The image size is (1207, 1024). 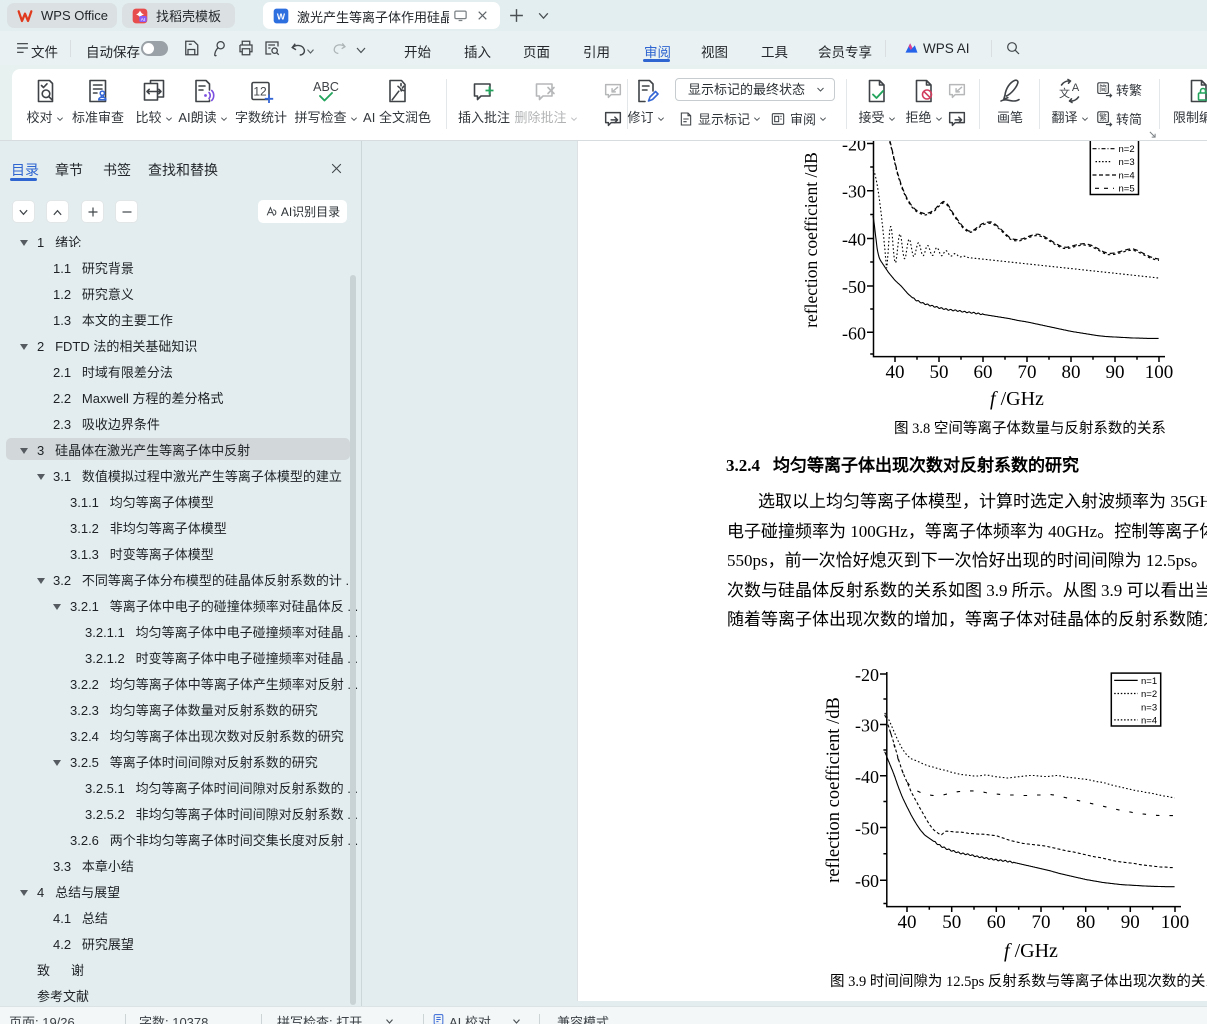 What do you see at coordinates (1127, 189) in the screenshot?
I see `svg-text: n=5` at bounding box center [1127, 189].